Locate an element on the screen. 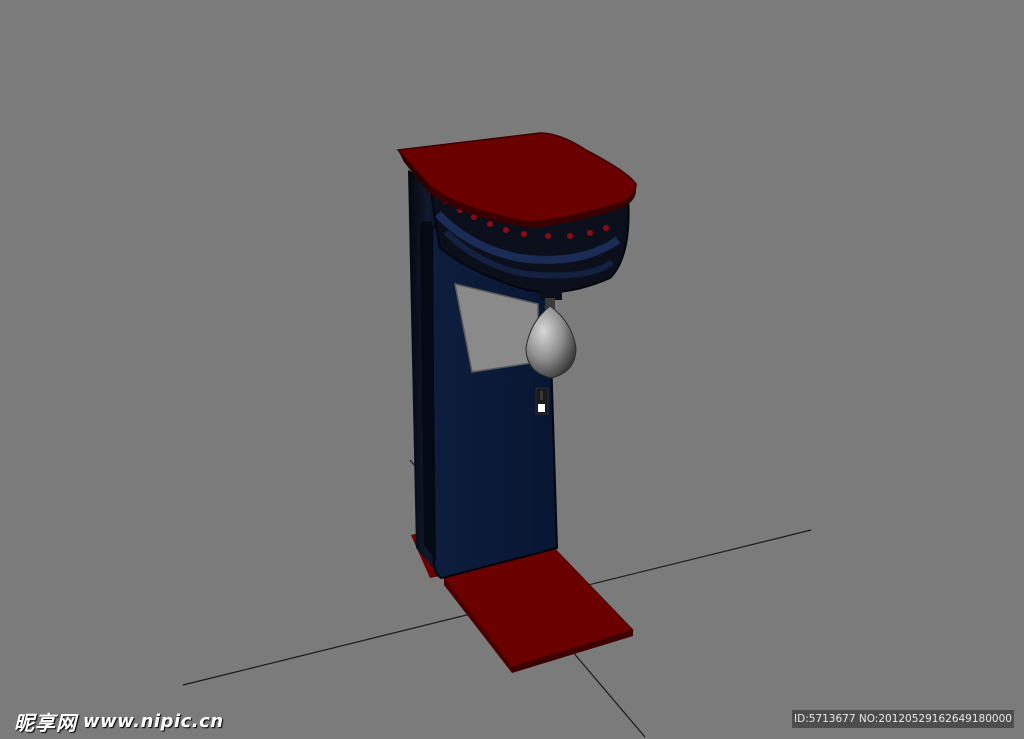  coin-slot-light is located at coordinates (541, 408).